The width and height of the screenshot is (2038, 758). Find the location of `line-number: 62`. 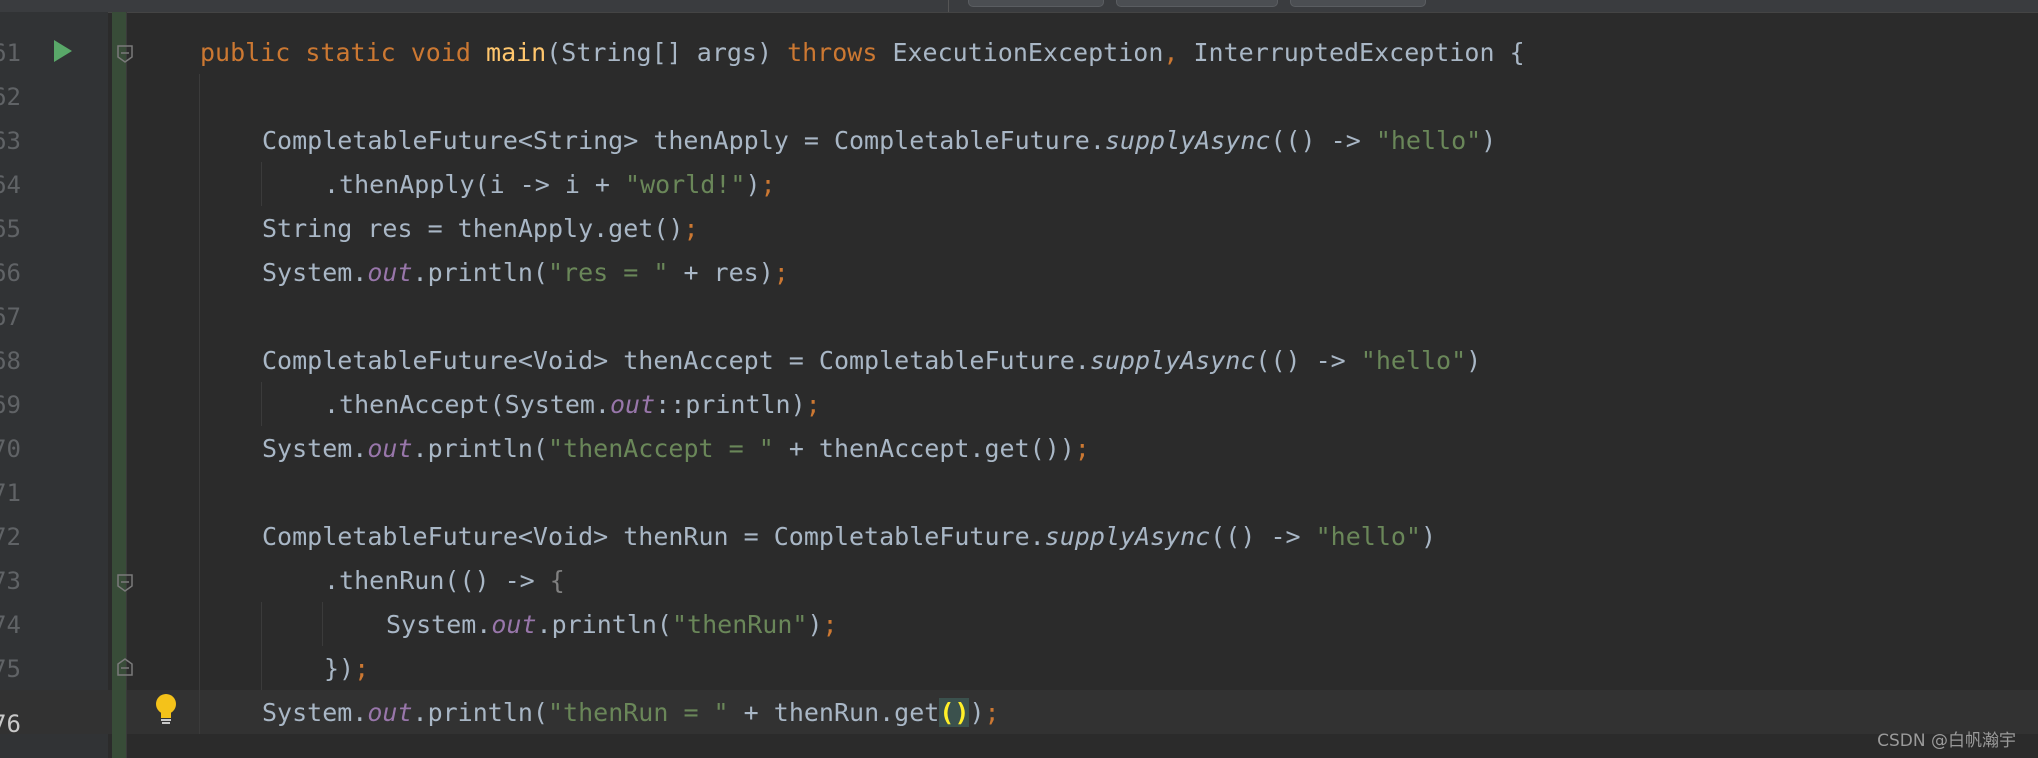

line-number: 62 is located at coordinates (10, 97).